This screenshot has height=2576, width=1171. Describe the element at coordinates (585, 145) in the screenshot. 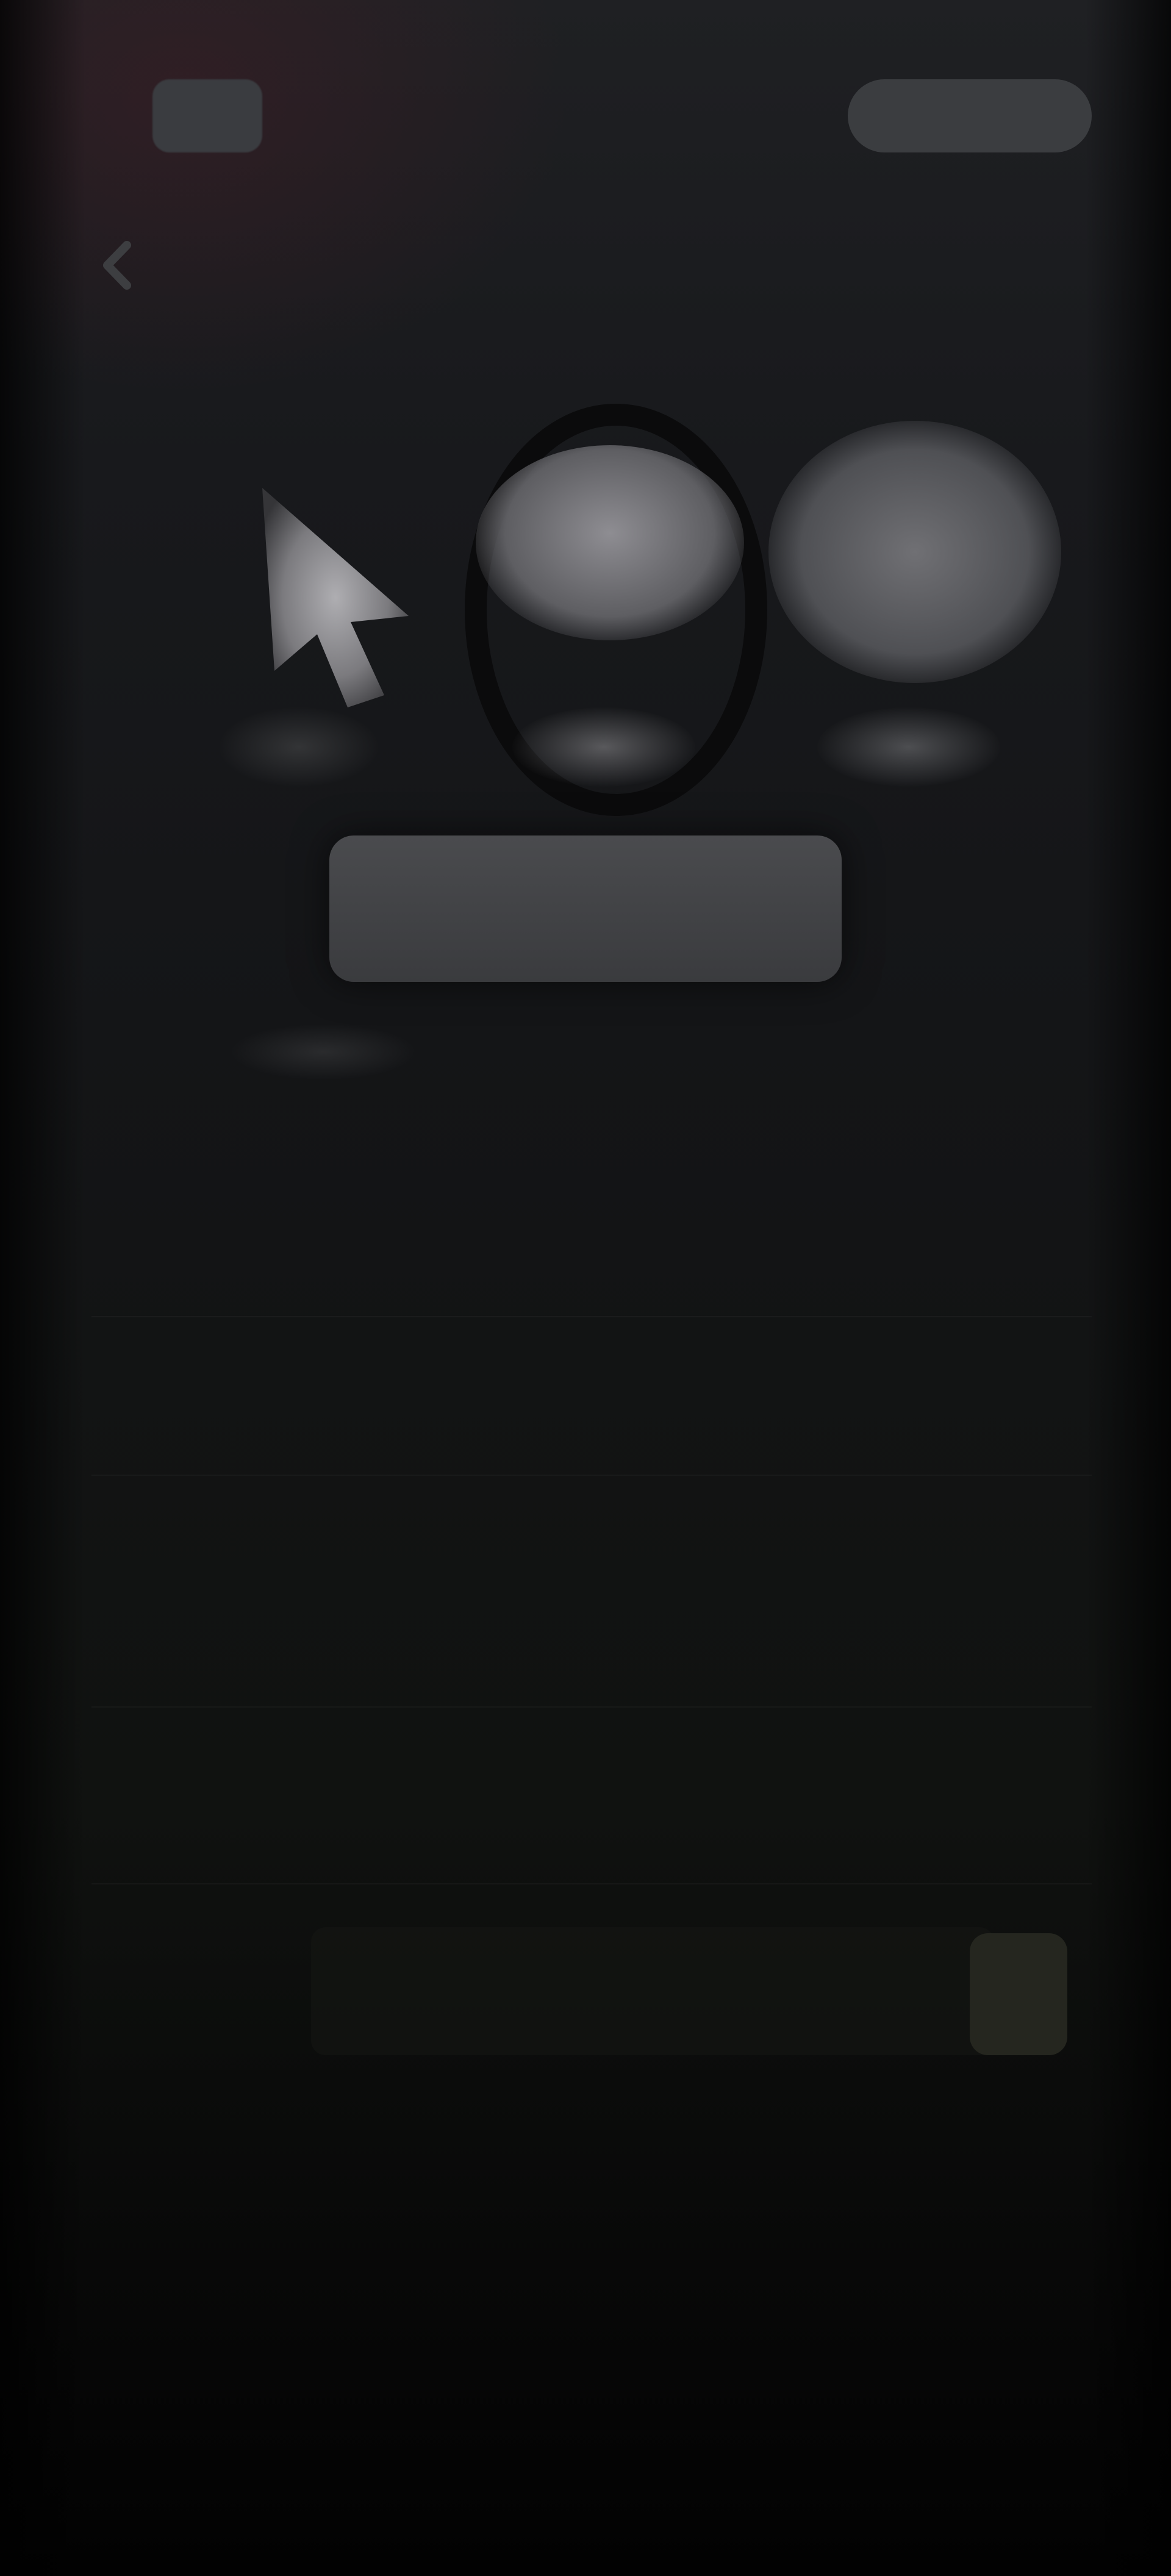

I see `top-bar` at that location.